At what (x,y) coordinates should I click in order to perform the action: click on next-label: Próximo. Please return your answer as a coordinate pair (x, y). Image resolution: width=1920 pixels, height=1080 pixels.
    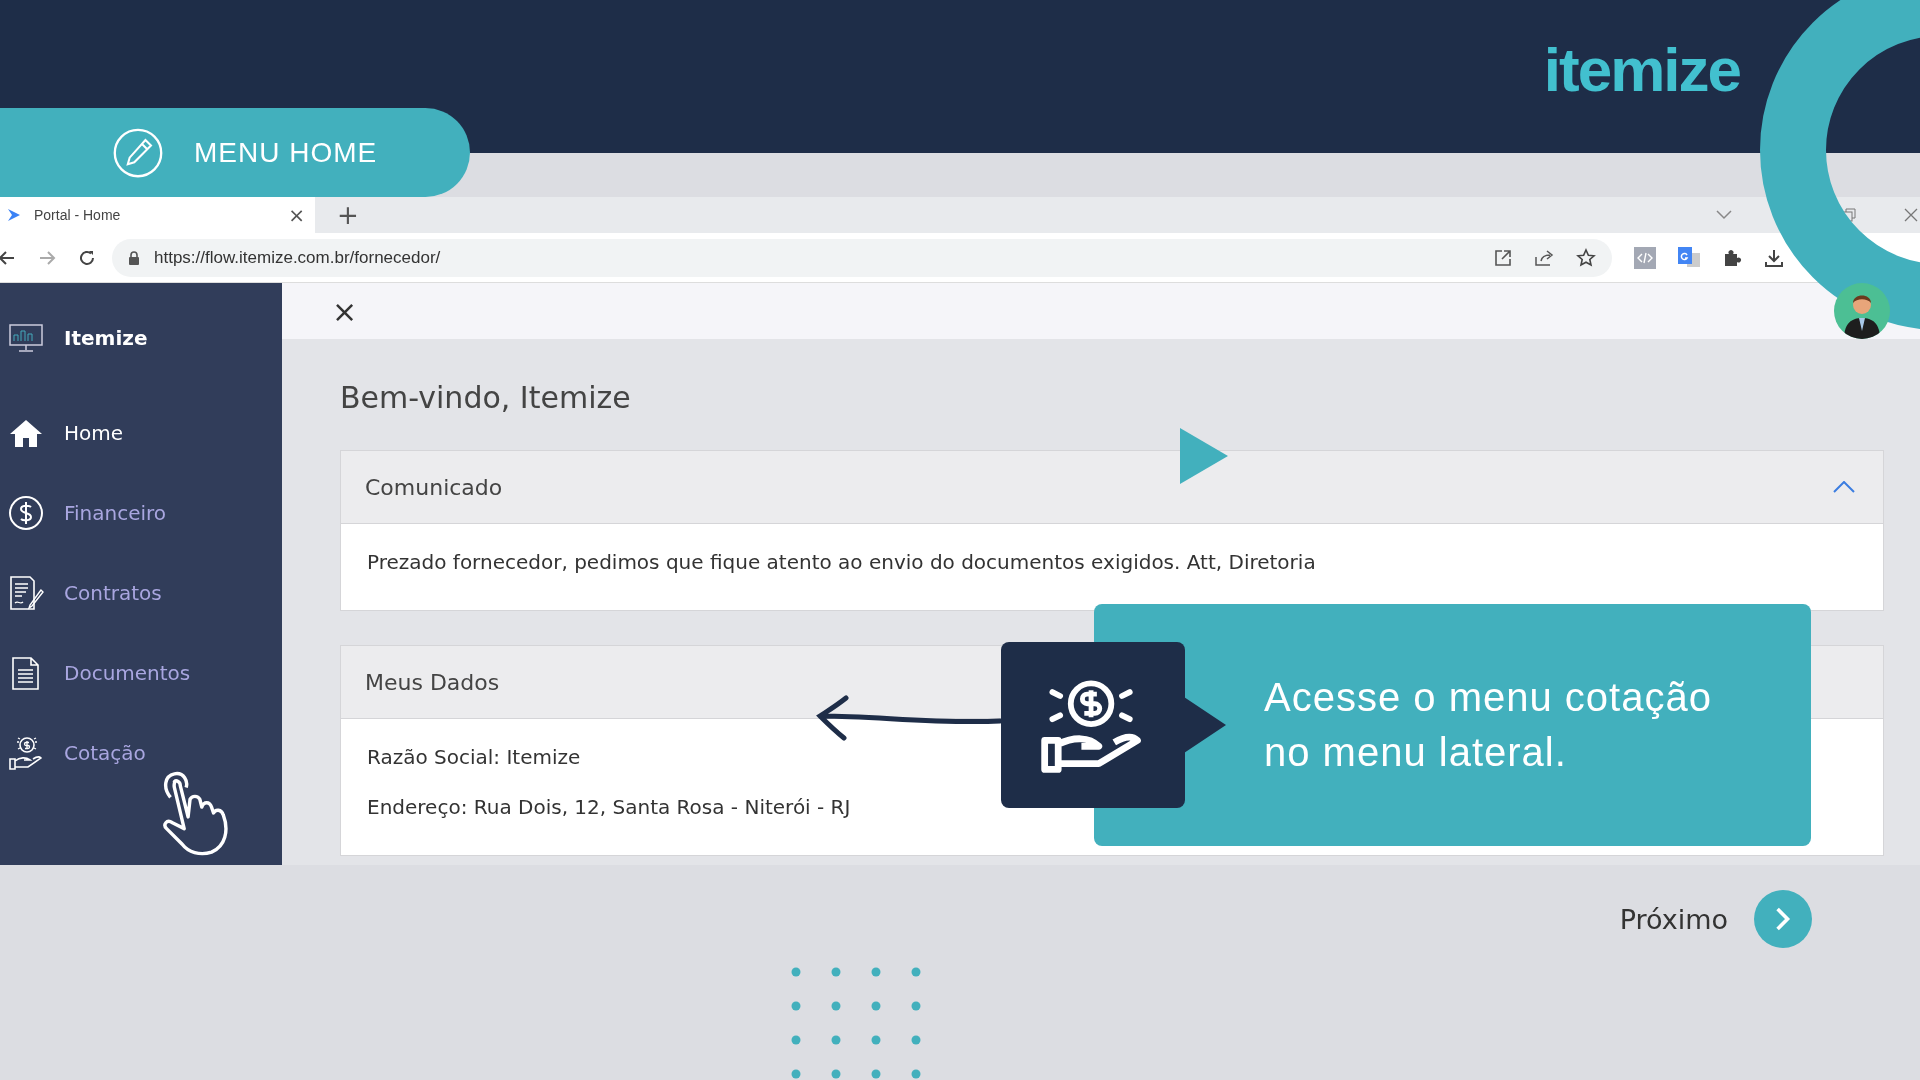
    Looking at the image, I should click on (1673, 919).